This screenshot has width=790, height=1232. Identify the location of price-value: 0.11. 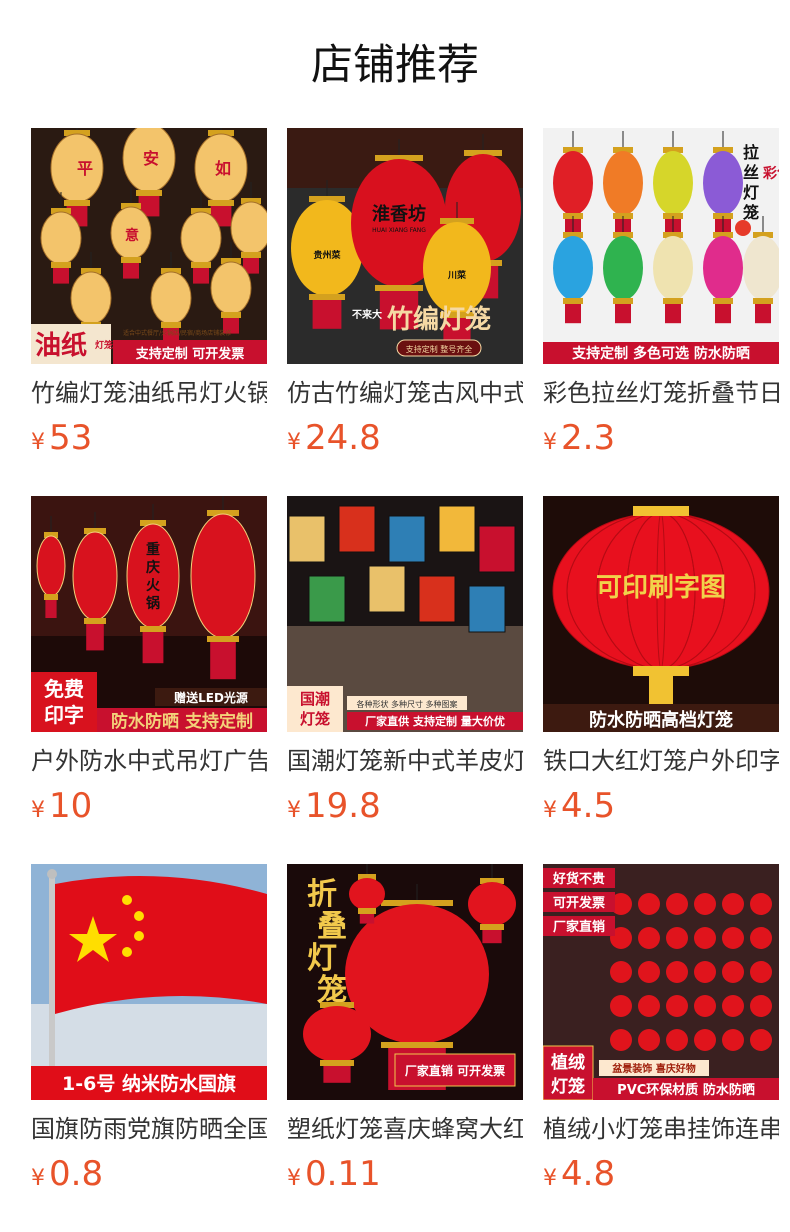
(343, 1174).